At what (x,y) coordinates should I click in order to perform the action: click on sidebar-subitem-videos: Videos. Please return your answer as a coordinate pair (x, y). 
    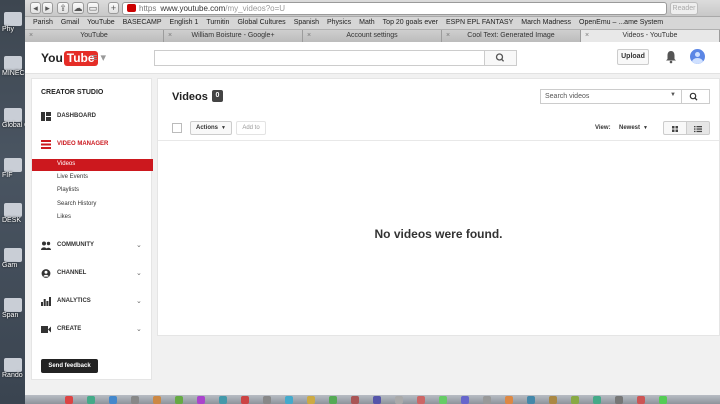
    Looking at the image, I should click on (92, 165).